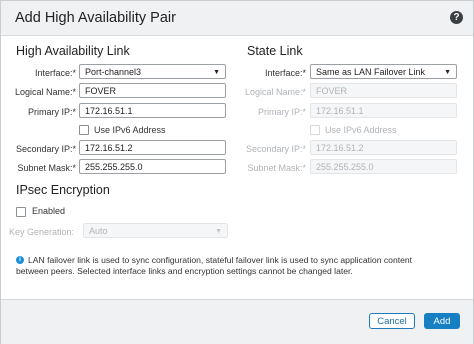 This screenshot has width=474, height=344. Describe the element at coordinates (152, 90) in the screenshot. I see `ha-logical-name-input: FOVER` at that location.